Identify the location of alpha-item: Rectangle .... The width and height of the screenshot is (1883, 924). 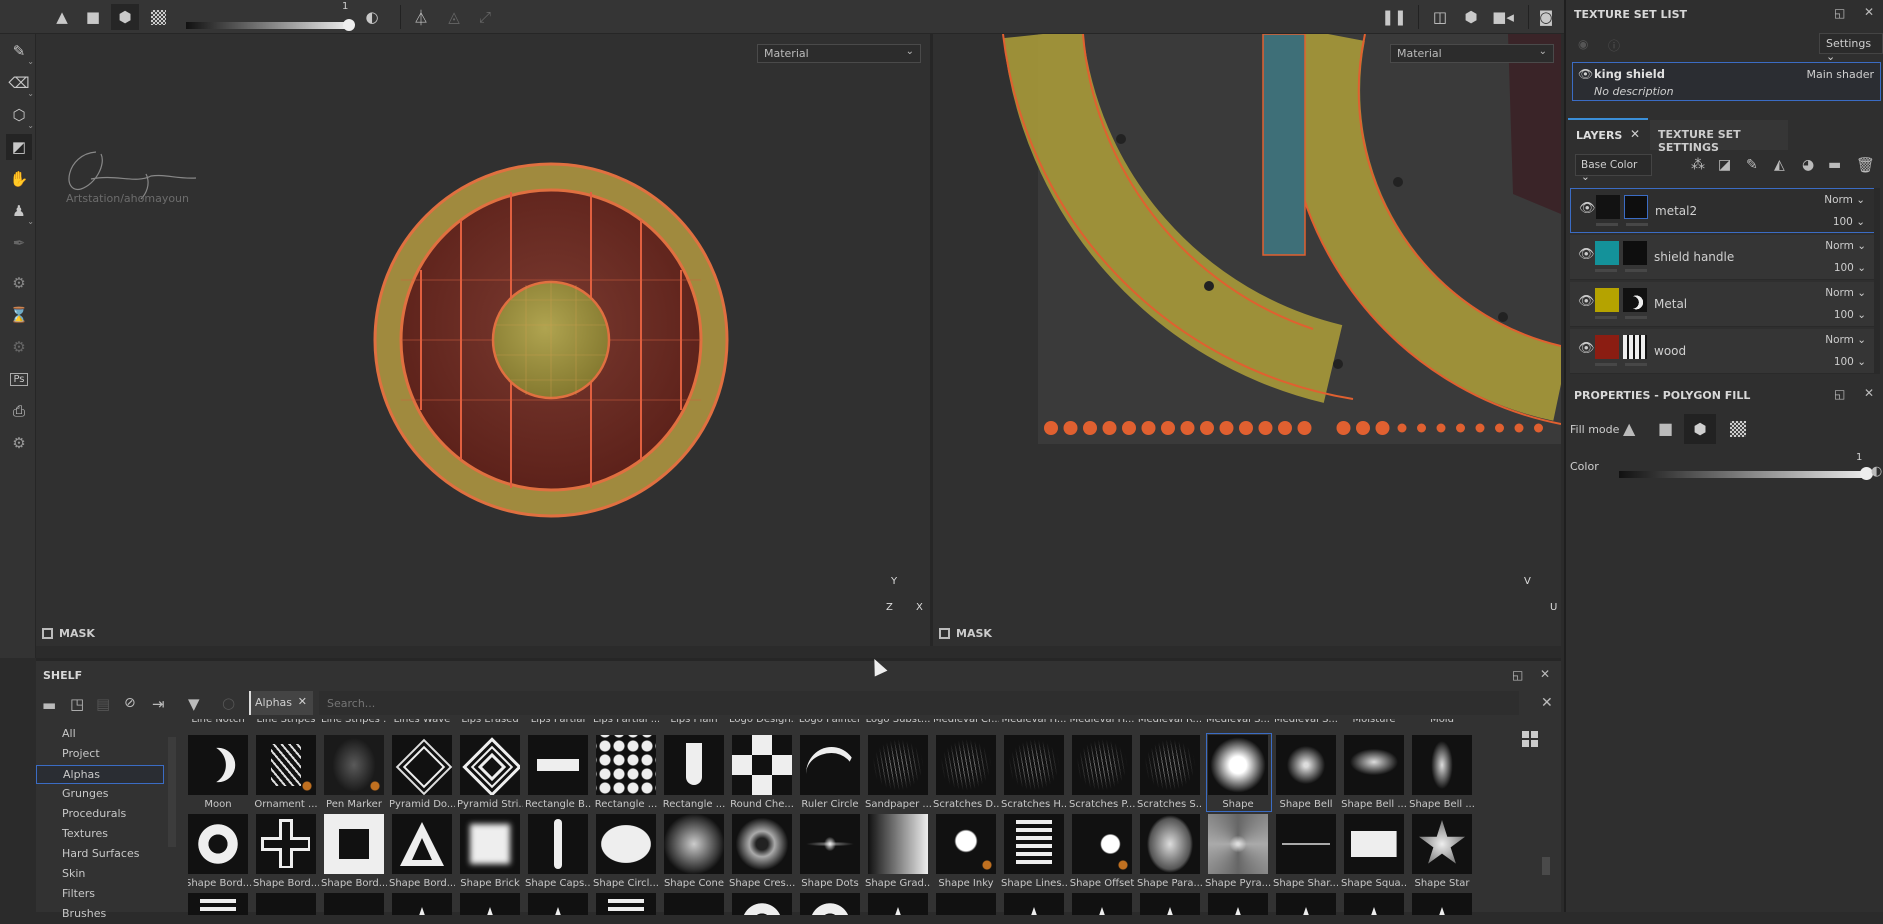
(694, 772).